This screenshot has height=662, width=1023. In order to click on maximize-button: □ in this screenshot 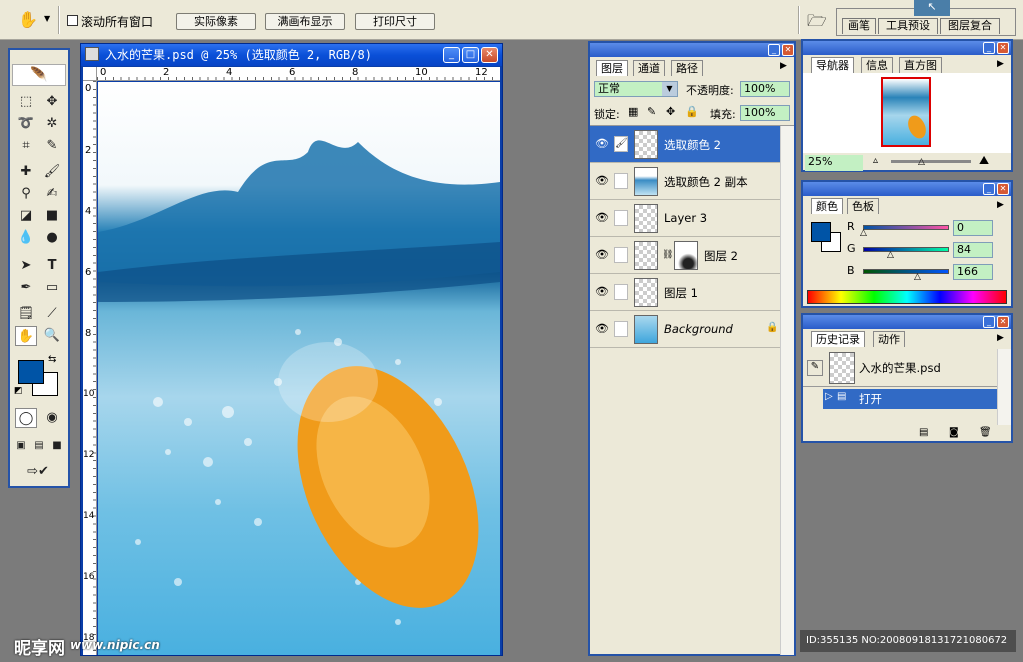, I will do `click(470, 55)`.